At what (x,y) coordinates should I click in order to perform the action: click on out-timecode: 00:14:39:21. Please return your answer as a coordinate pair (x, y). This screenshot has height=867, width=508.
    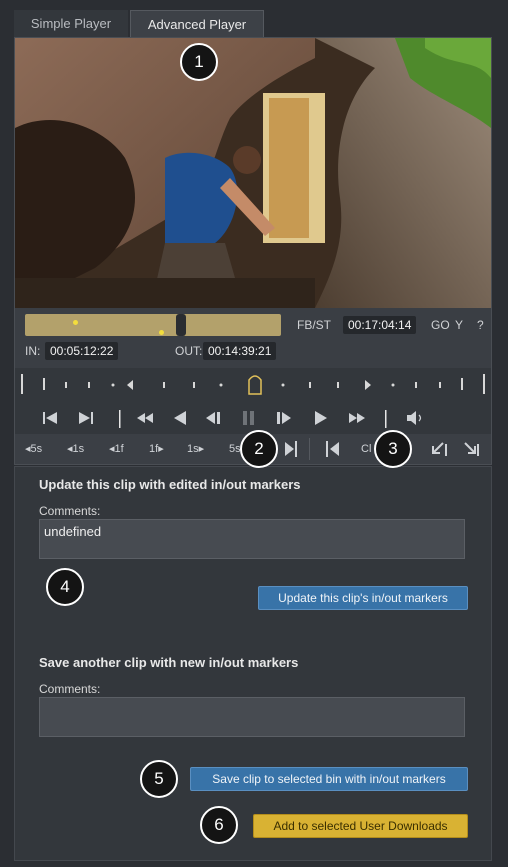
    Looking at the image, I should click on (240, 351).